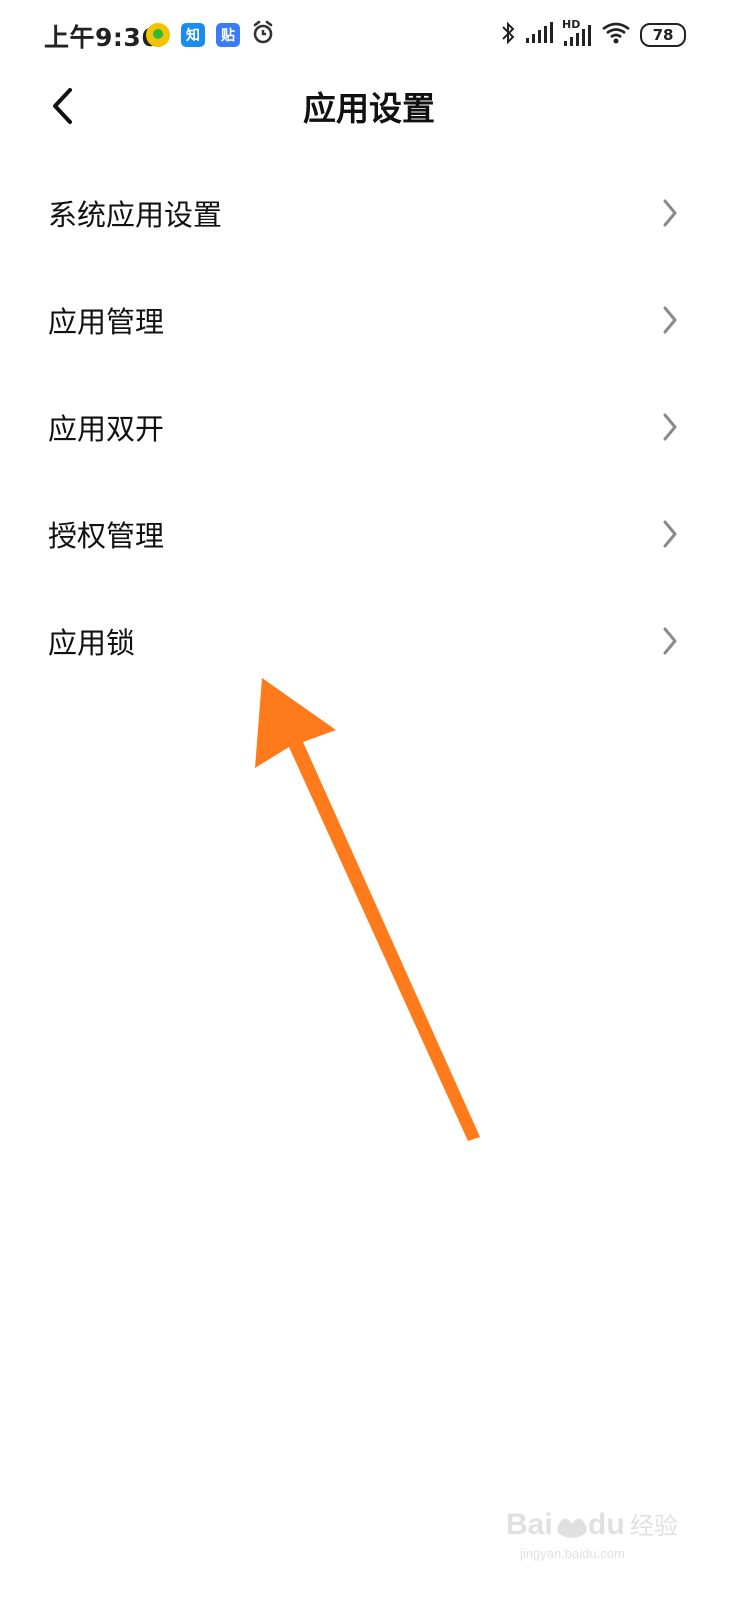  What do you see at coordinates (92, 643) in the screenshot?
I see `list-item-label: 应用锁` at bounding box center [92, 643].